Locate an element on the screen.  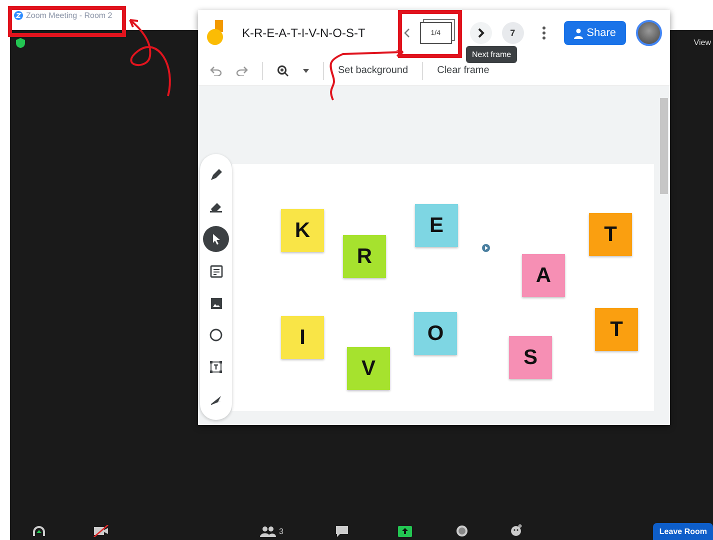
video-off-icon is located at coordinates (101, 531).